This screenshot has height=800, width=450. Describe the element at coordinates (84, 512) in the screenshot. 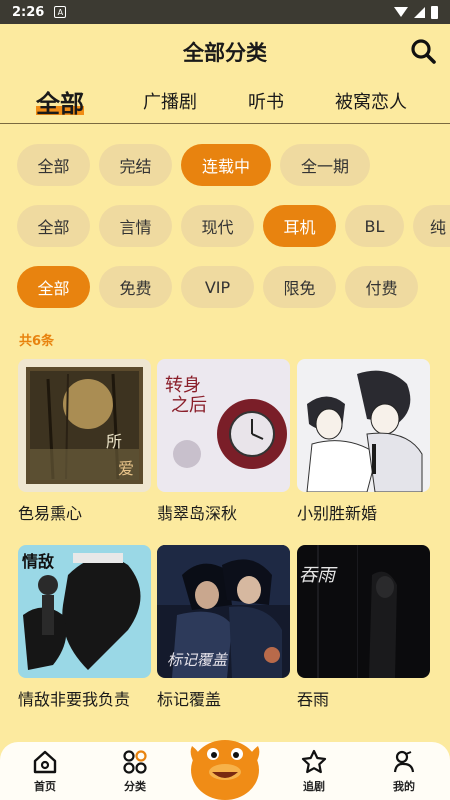

I see `drama-title: 色易熏心` at that location.